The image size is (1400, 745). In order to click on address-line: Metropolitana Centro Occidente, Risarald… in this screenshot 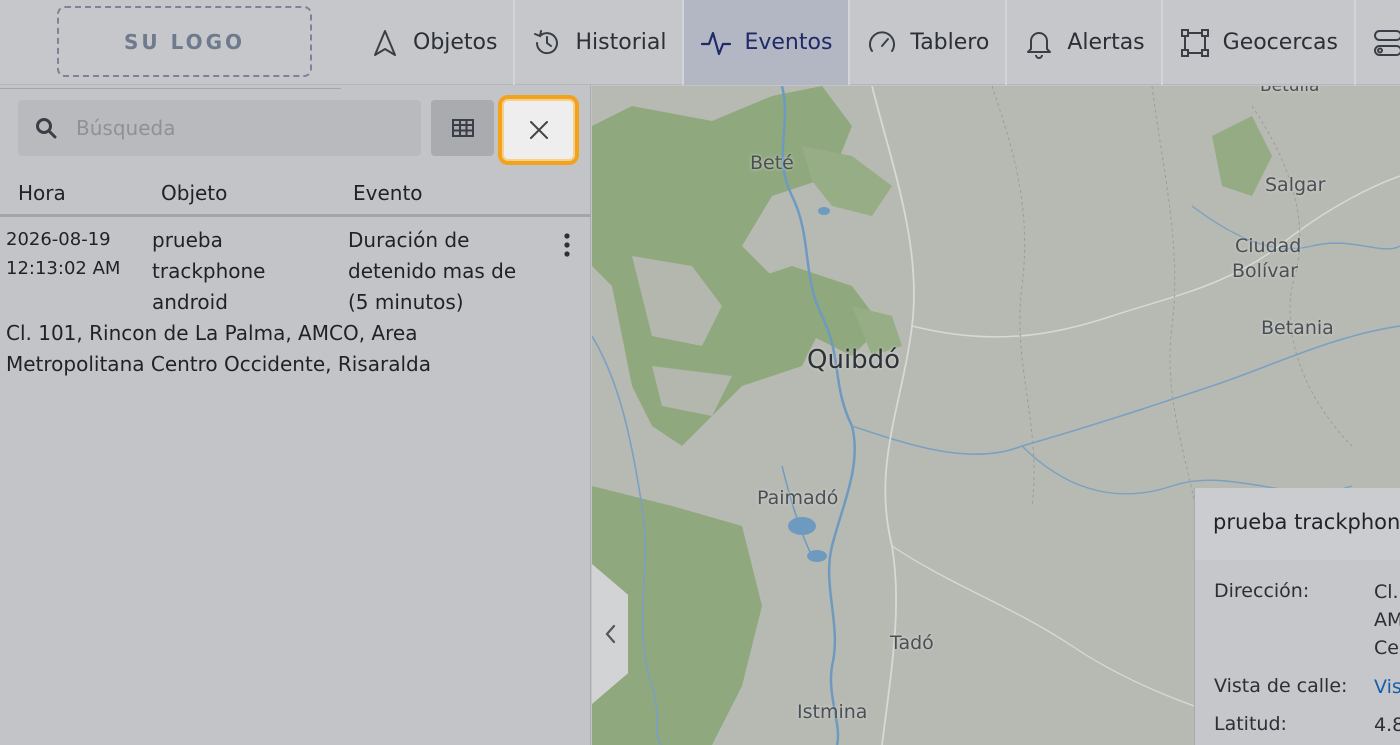, I will do `click(218, 364)`.